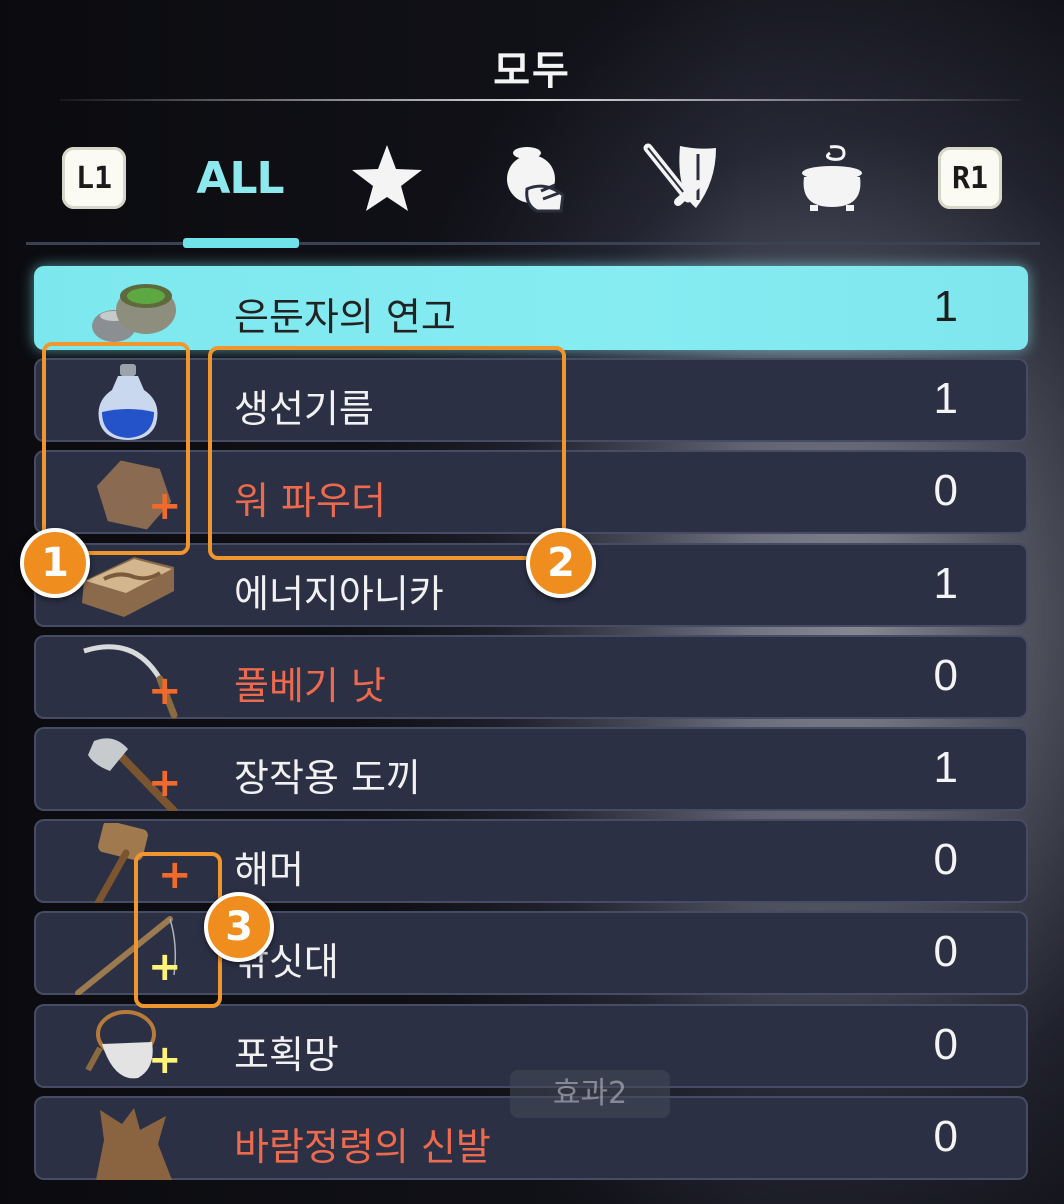  Describe the element at coordinates (116, 448) in the screenshot. I see `annotation-box-icons` at that location.